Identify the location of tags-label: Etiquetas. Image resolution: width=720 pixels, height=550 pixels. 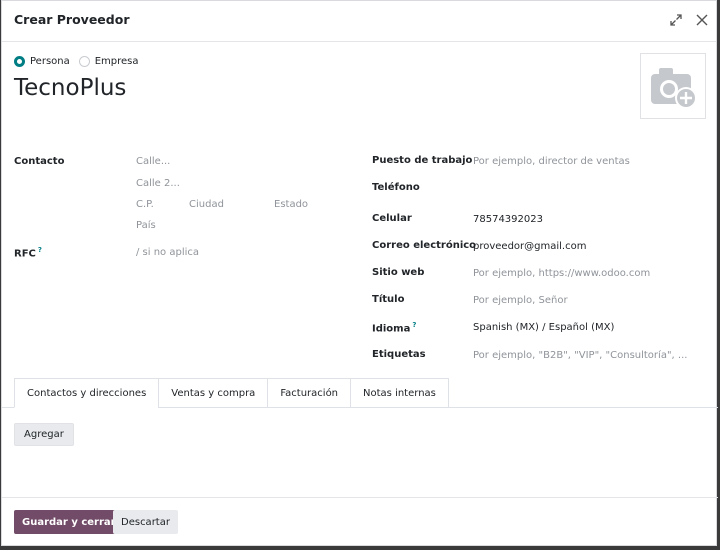
(399, 354).